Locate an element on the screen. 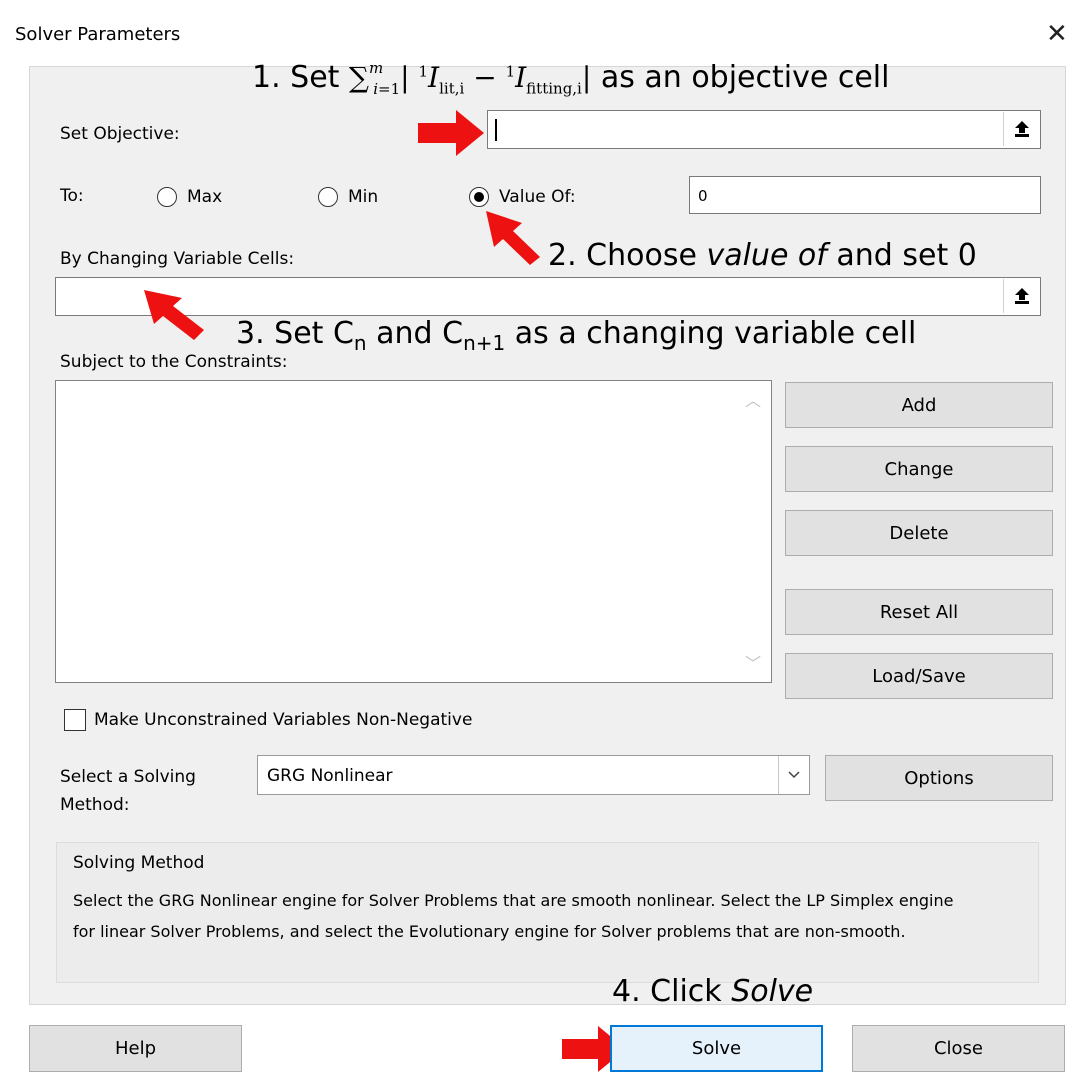 The image size is (1084, 1088). annotation-step4: 4. Click Solve is located at coordinates (712, 991).